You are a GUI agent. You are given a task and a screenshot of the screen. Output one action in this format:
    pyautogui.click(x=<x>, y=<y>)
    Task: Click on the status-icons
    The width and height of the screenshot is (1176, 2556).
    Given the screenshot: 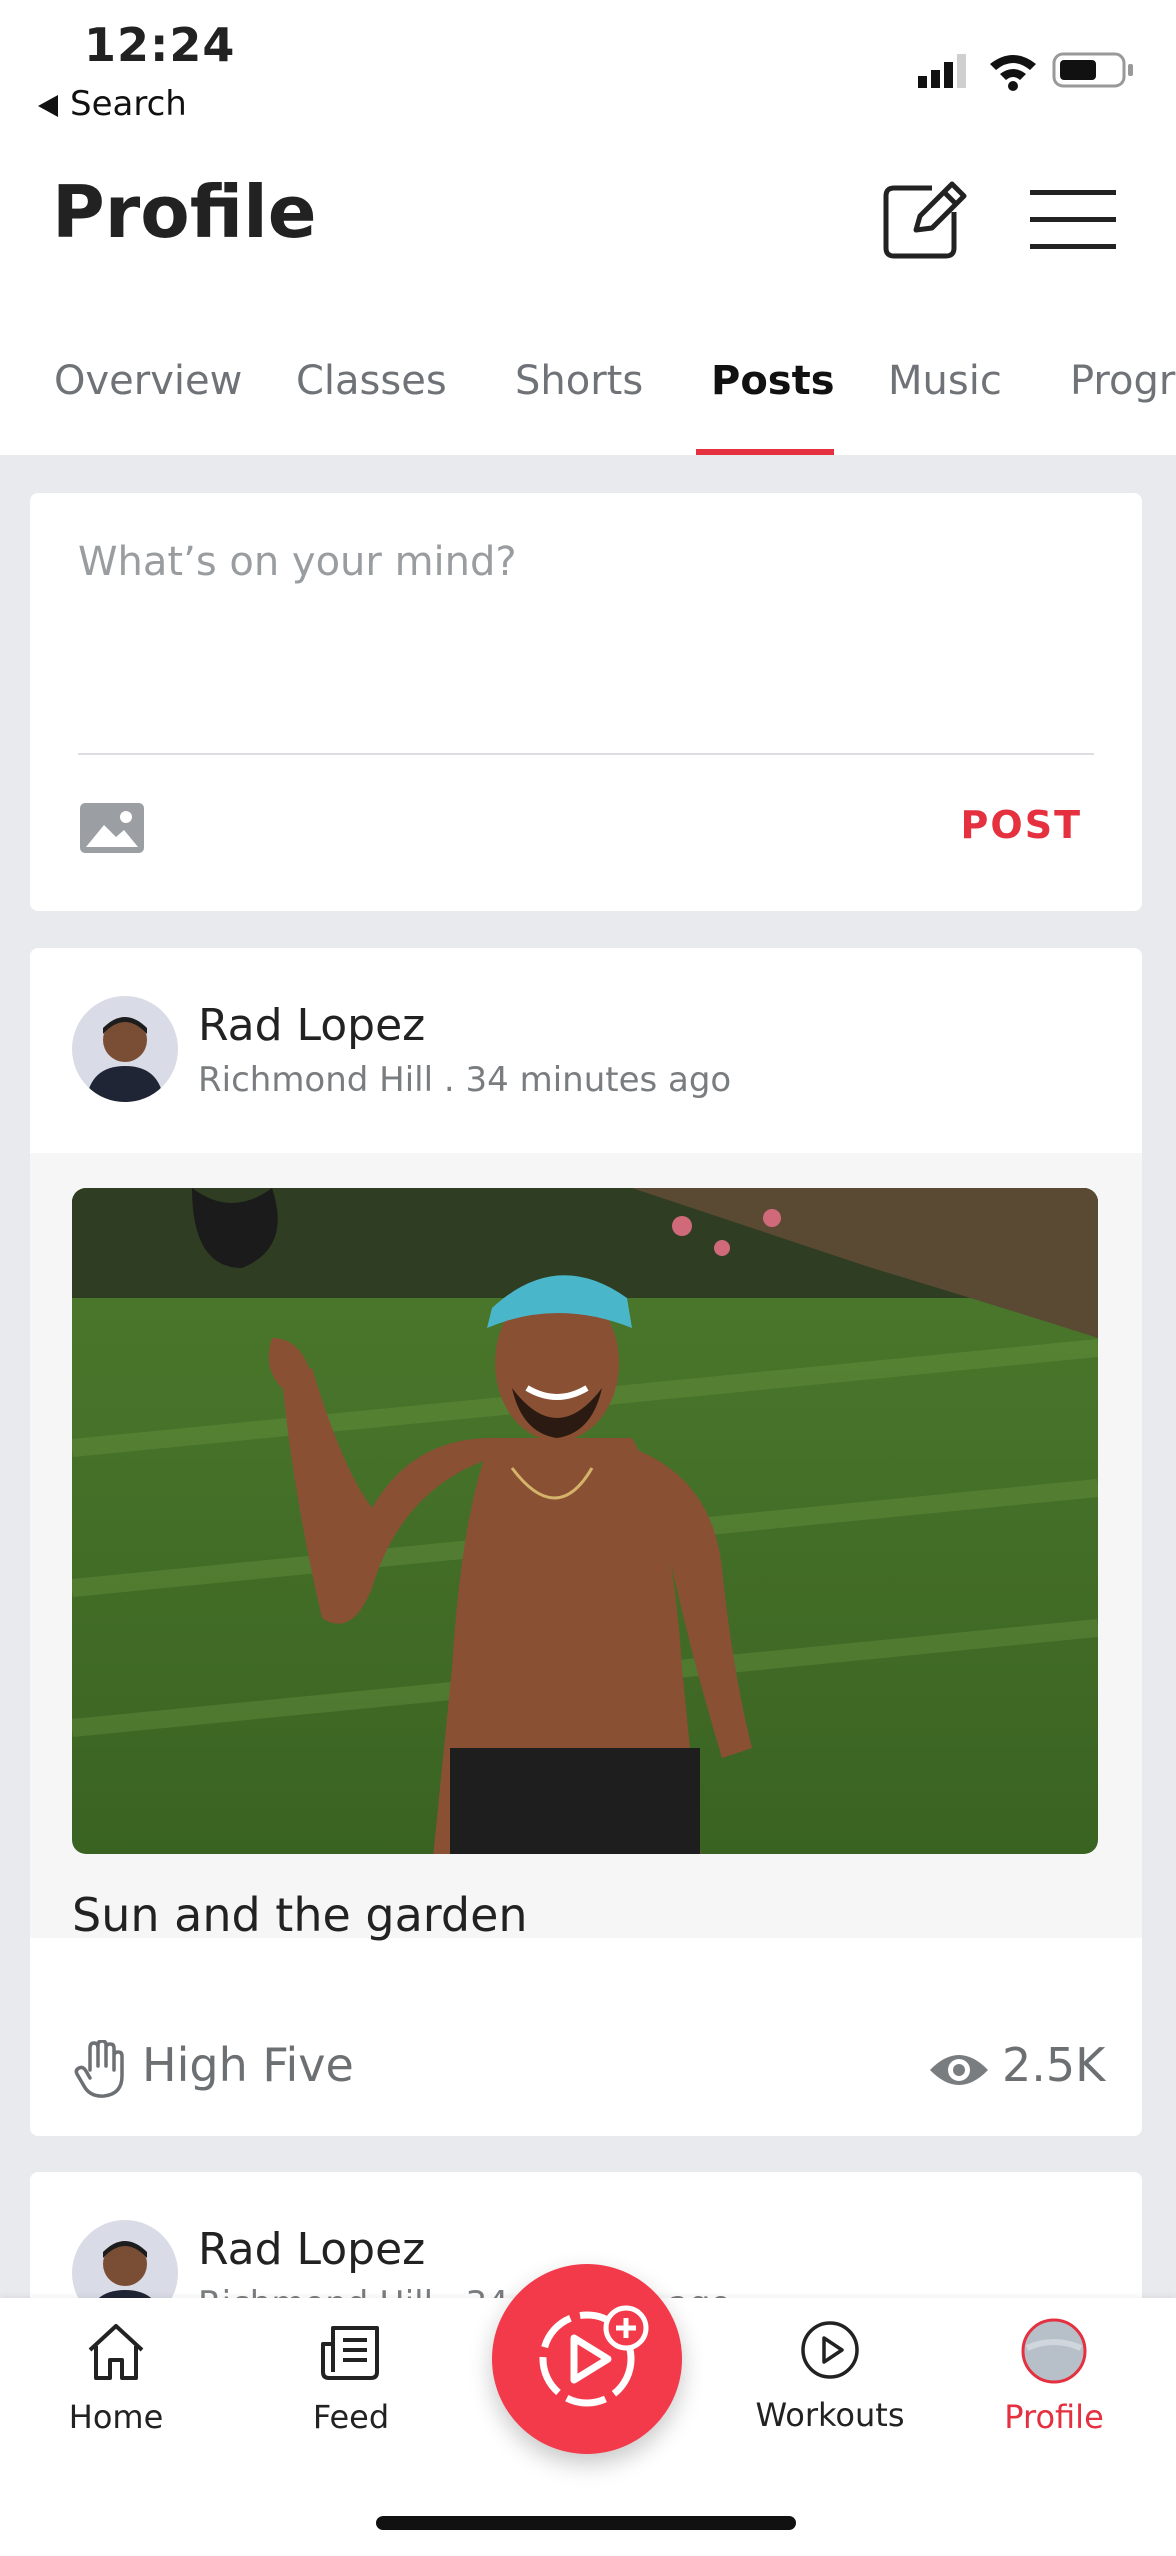 What is the action you would take?
    pyautogui.click(x=1025, y=71)
    